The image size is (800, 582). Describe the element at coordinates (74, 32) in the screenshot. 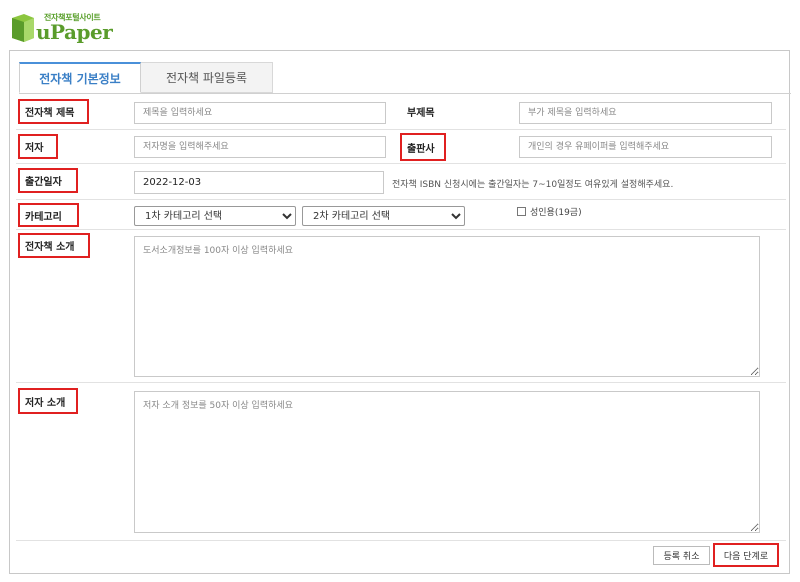

I see `logo-name: uPaper` at that location.